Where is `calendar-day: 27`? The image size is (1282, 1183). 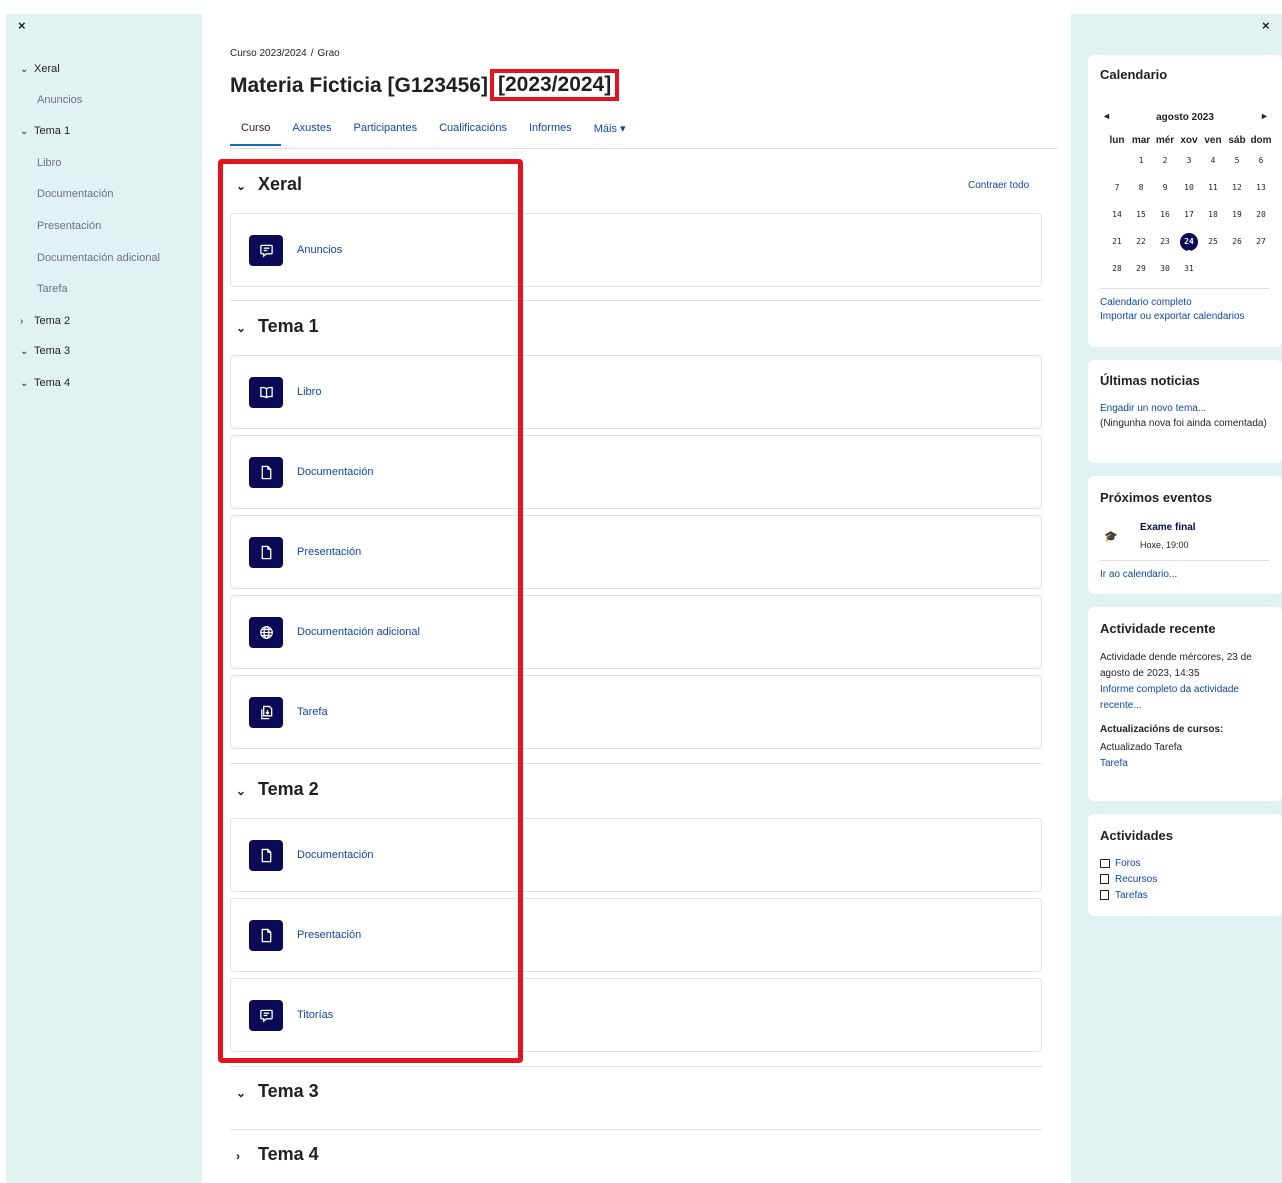
calendar-day: 27 is located at coordinates (1261, 241).